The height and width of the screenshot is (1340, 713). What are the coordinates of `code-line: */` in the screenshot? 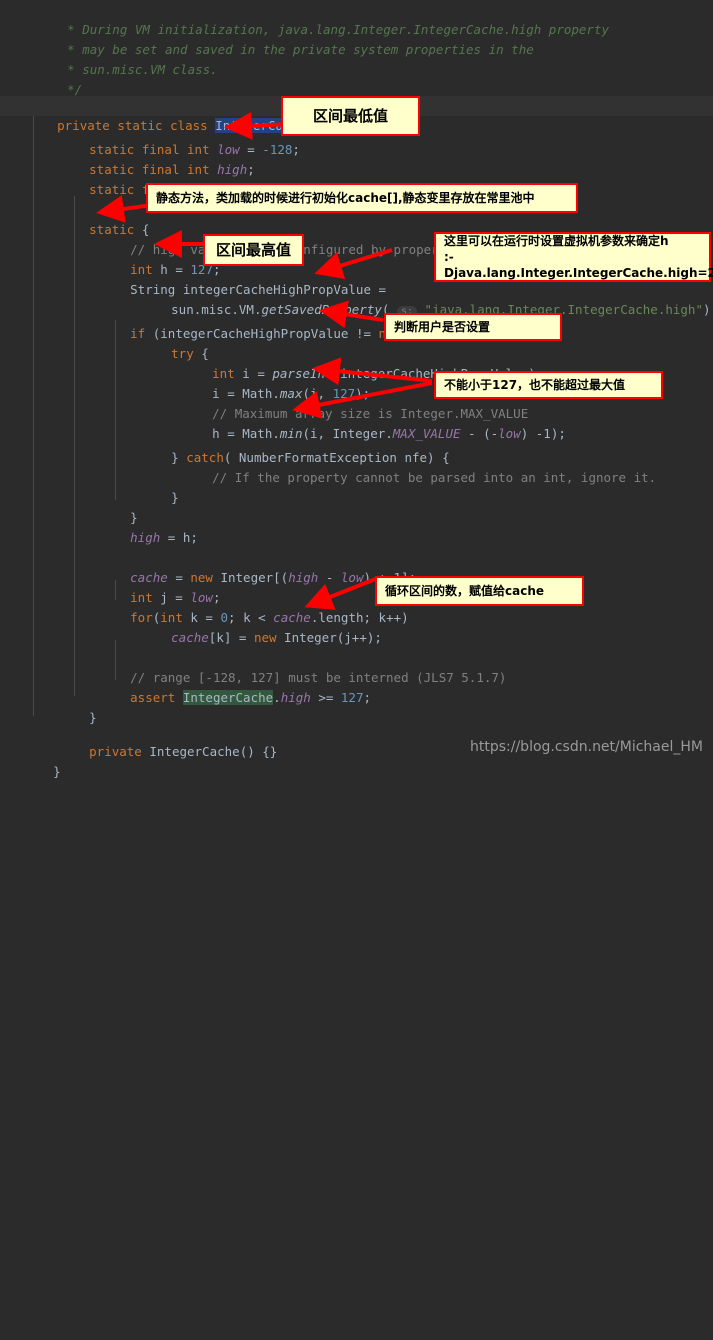 It's located at (356, 78).